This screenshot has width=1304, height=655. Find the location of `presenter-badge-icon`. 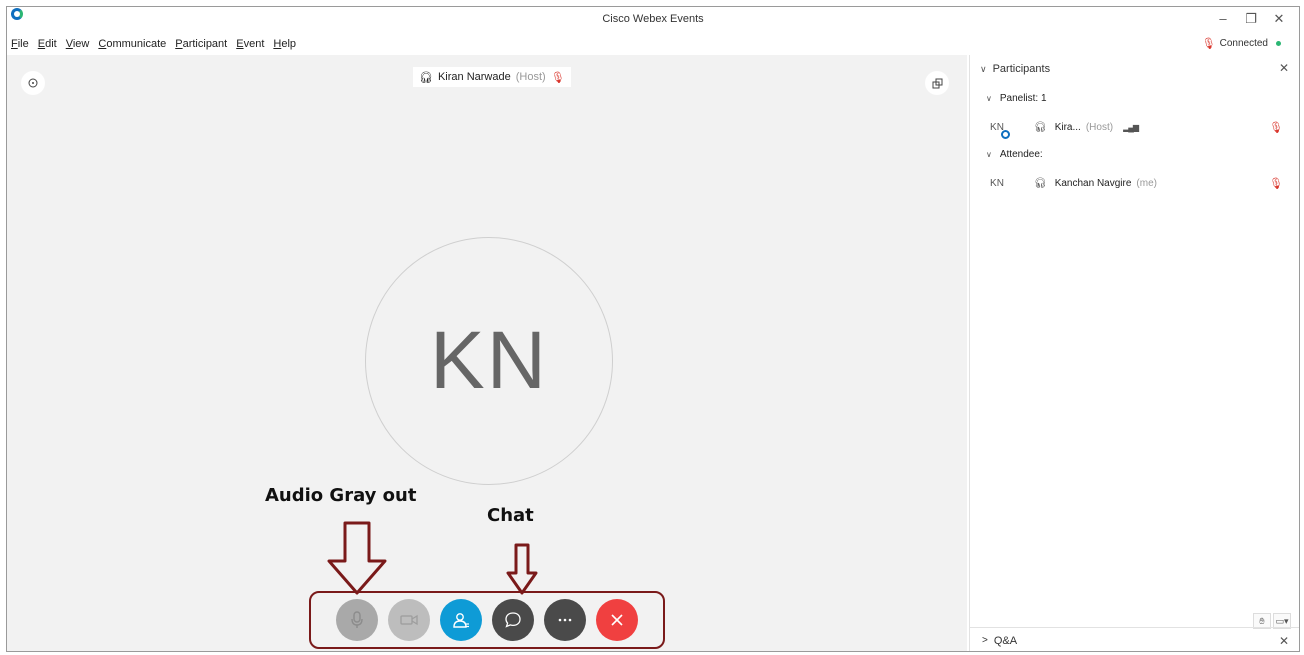

presenter-badge-icon is located at coordinates (1005, 134).